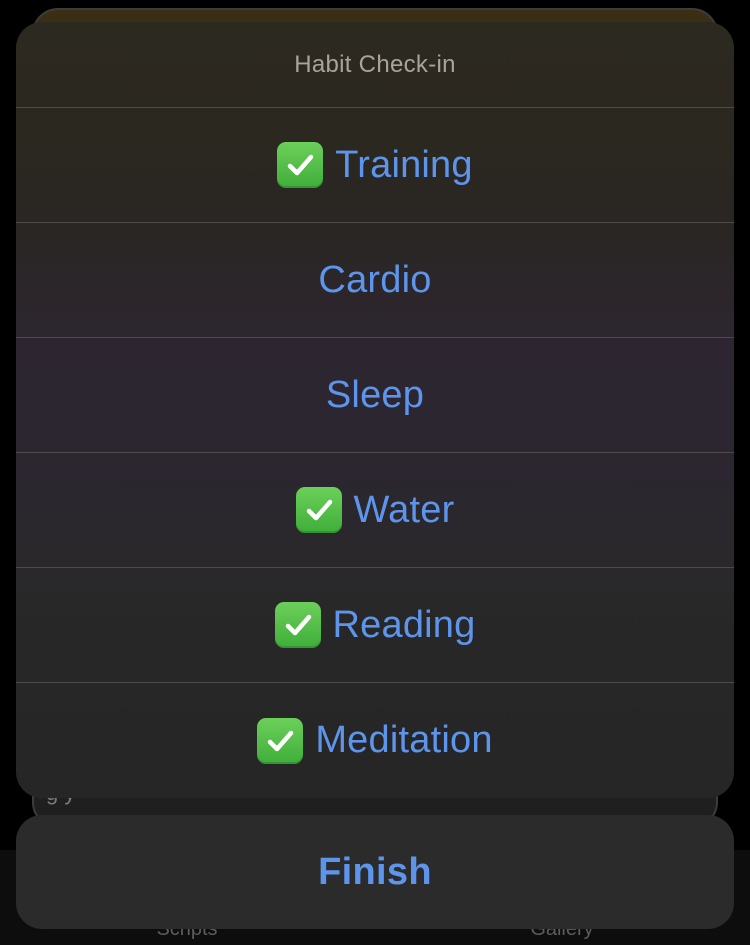  I want to click on action-sheet-title: Habit Check-in, so click(375, 64).